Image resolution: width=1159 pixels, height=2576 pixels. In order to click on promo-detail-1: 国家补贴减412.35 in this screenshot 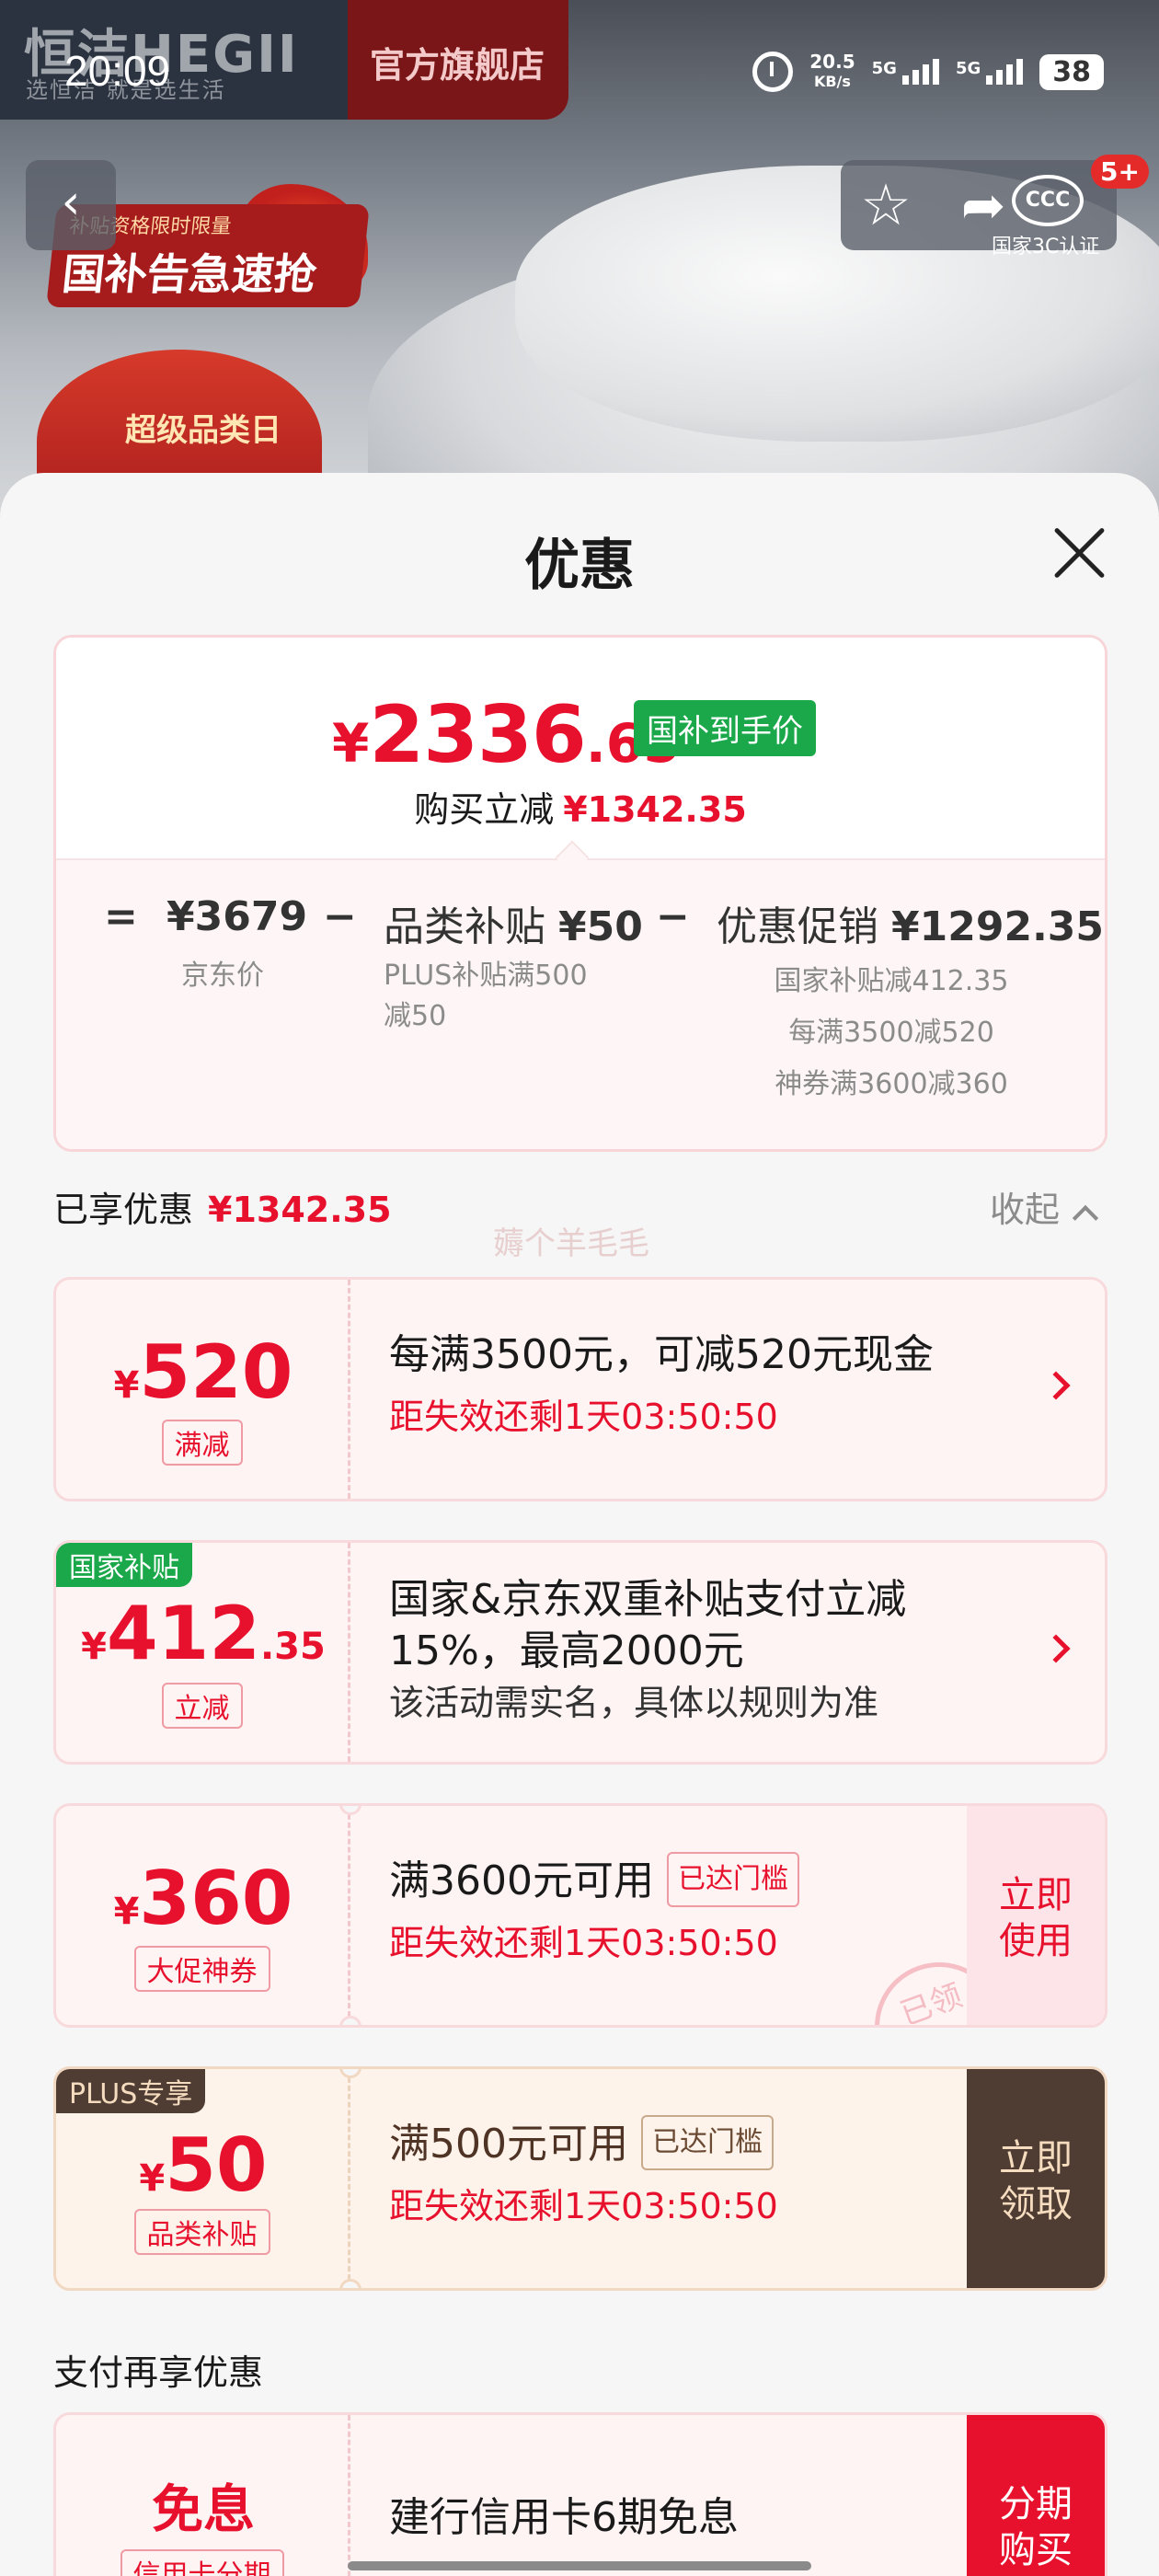, I will do `click(891, 981)`.